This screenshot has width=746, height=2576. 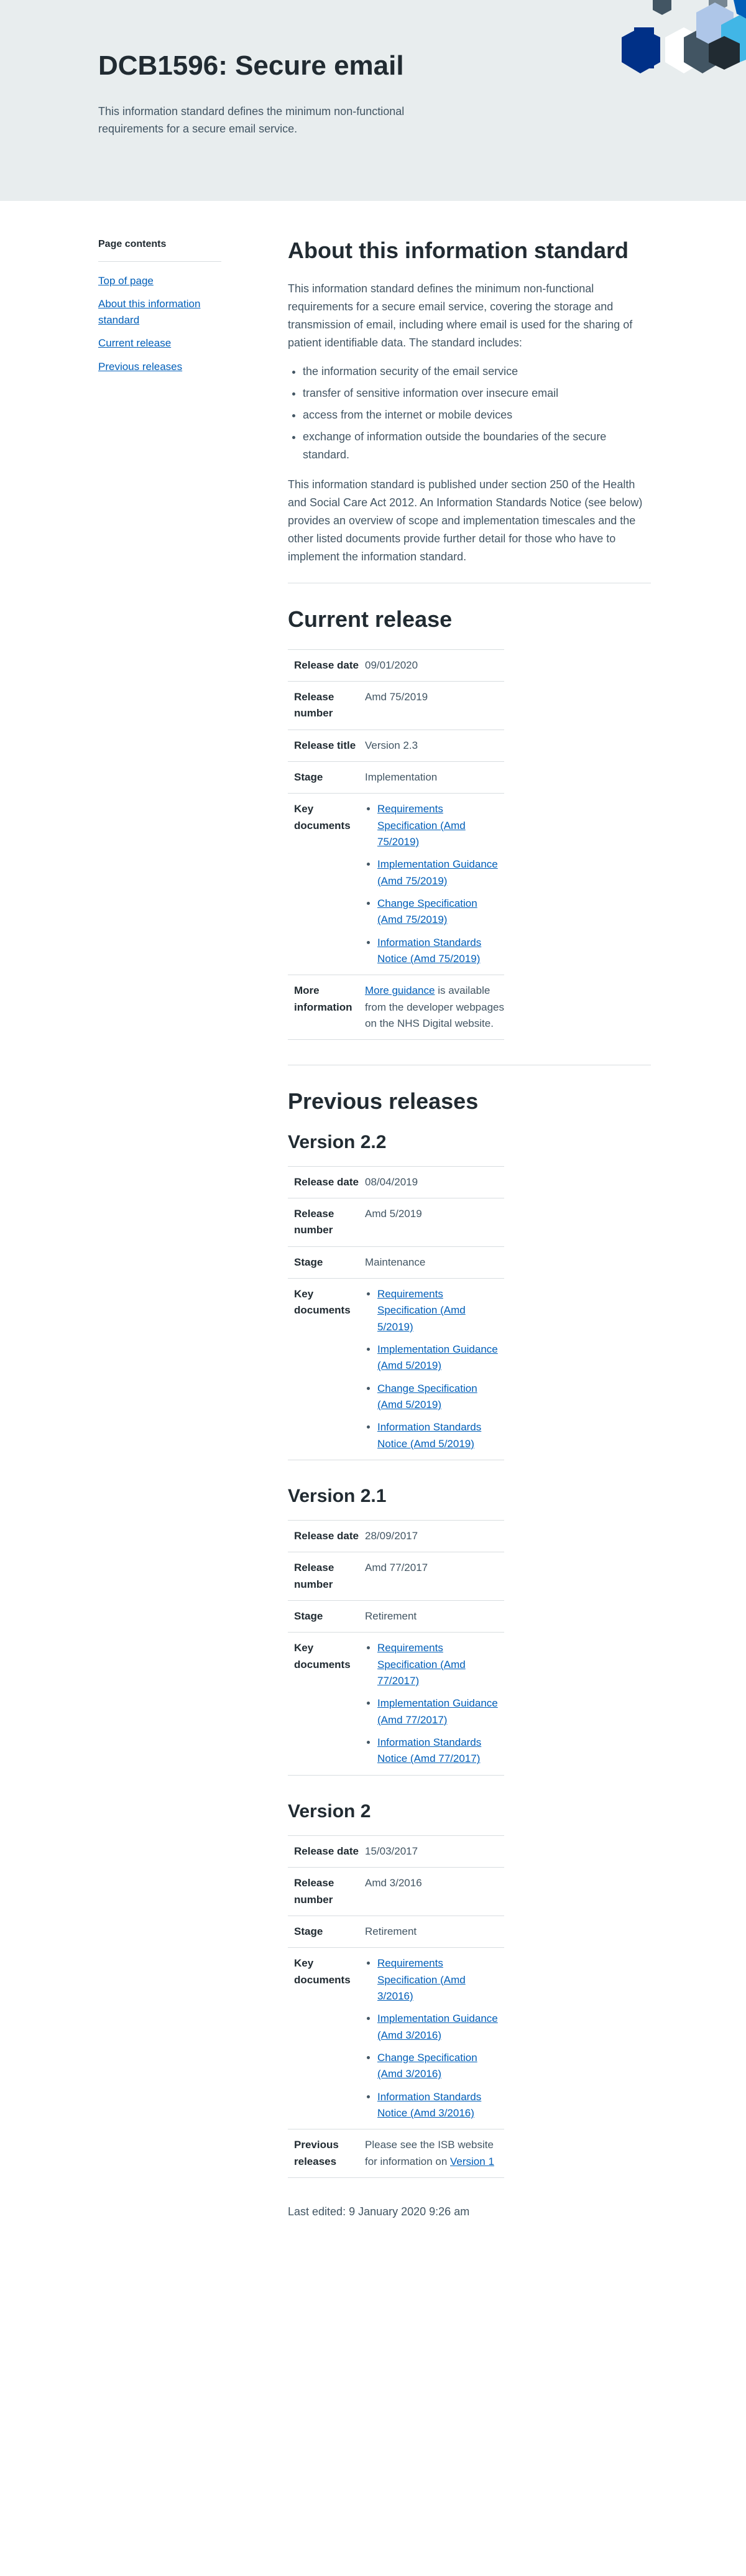 I want to click on table-row: Release number Amd 75/2019, so click(x=396, y=705).